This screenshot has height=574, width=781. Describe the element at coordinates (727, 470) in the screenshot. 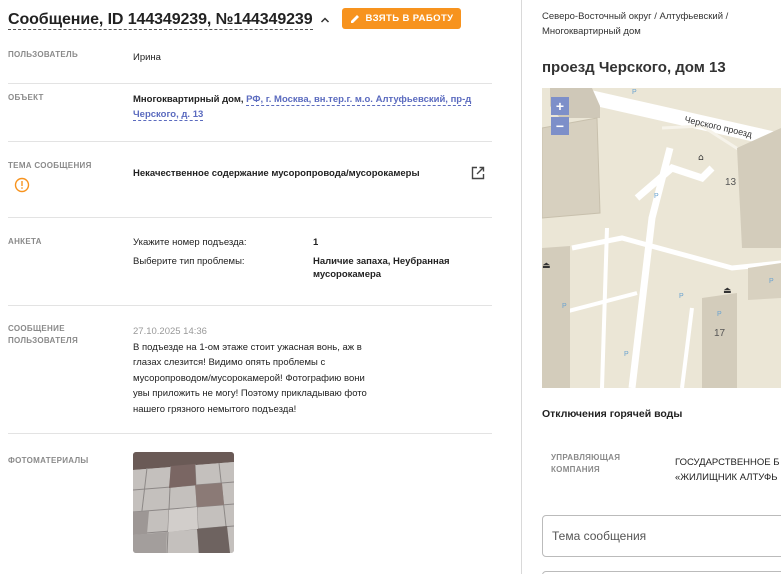

I see `management-company-value: ГОСУДАРСТВЕННОЕ Б «ЖИЛИЩНИК АЛТУФЬ` at that location.